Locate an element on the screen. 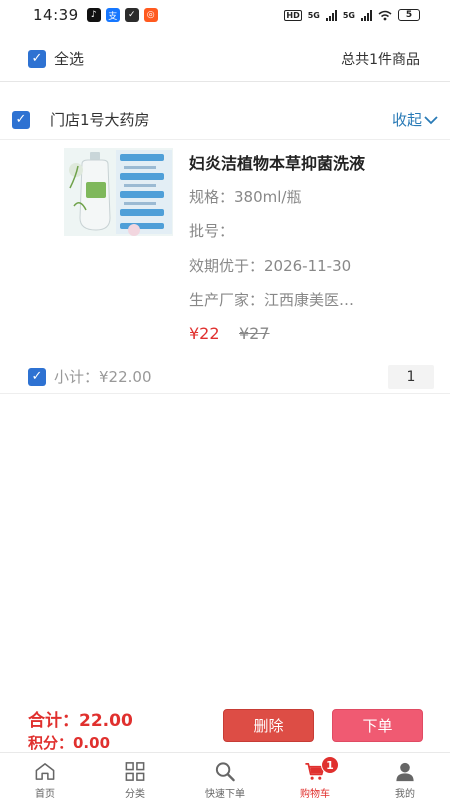  tab-profile-label: 我的 is located at coordinates (405, 794).